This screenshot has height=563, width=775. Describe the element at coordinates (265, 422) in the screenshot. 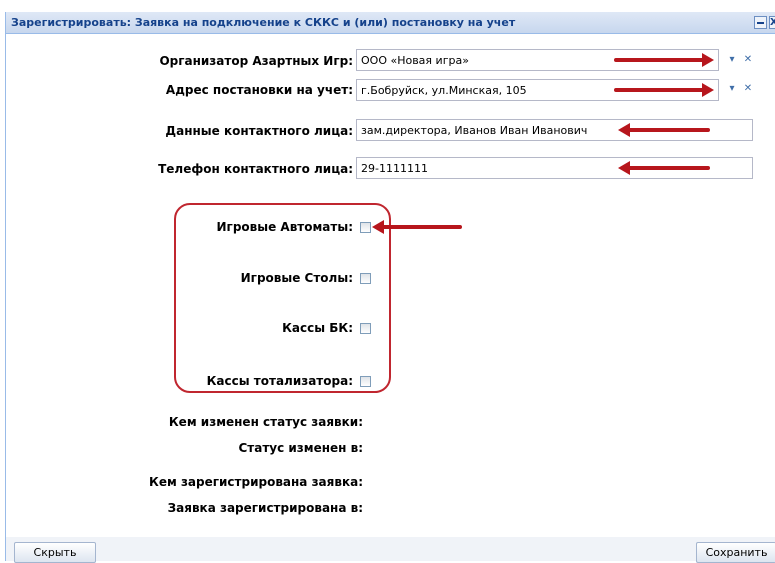

I see `status-changed-by-label: Кем изменен статус заявки:` at that location.